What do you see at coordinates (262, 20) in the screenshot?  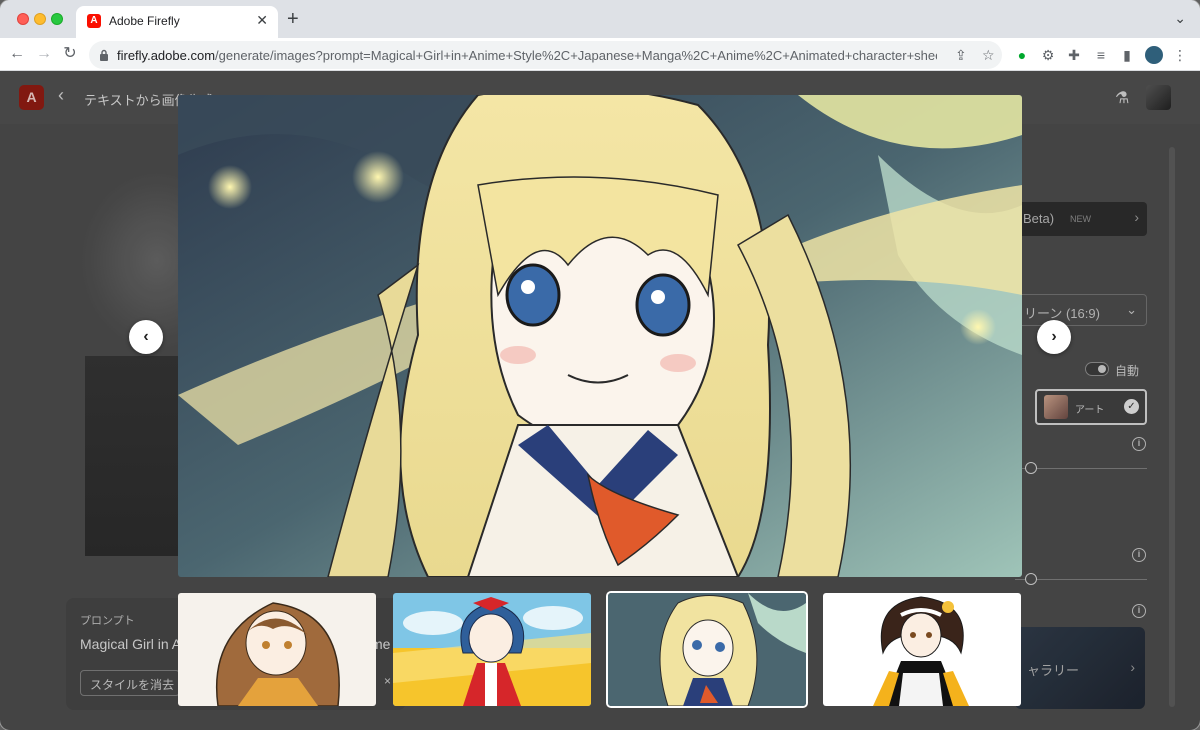 I see `tab-close-icon: ✕` at bounding box center [262, 20].